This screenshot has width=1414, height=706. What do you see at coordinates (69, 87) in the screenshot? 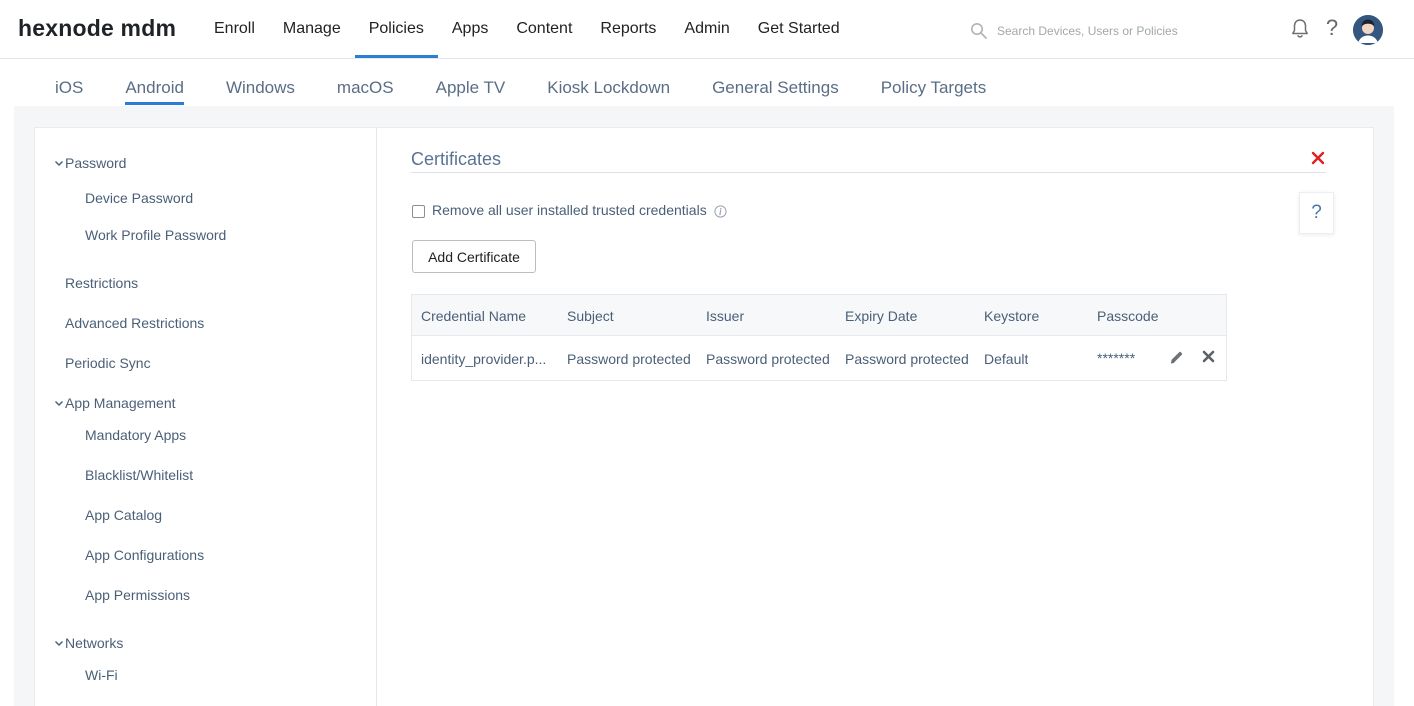
I see `tab-ios: iOS` at bounding box center [69, 87].